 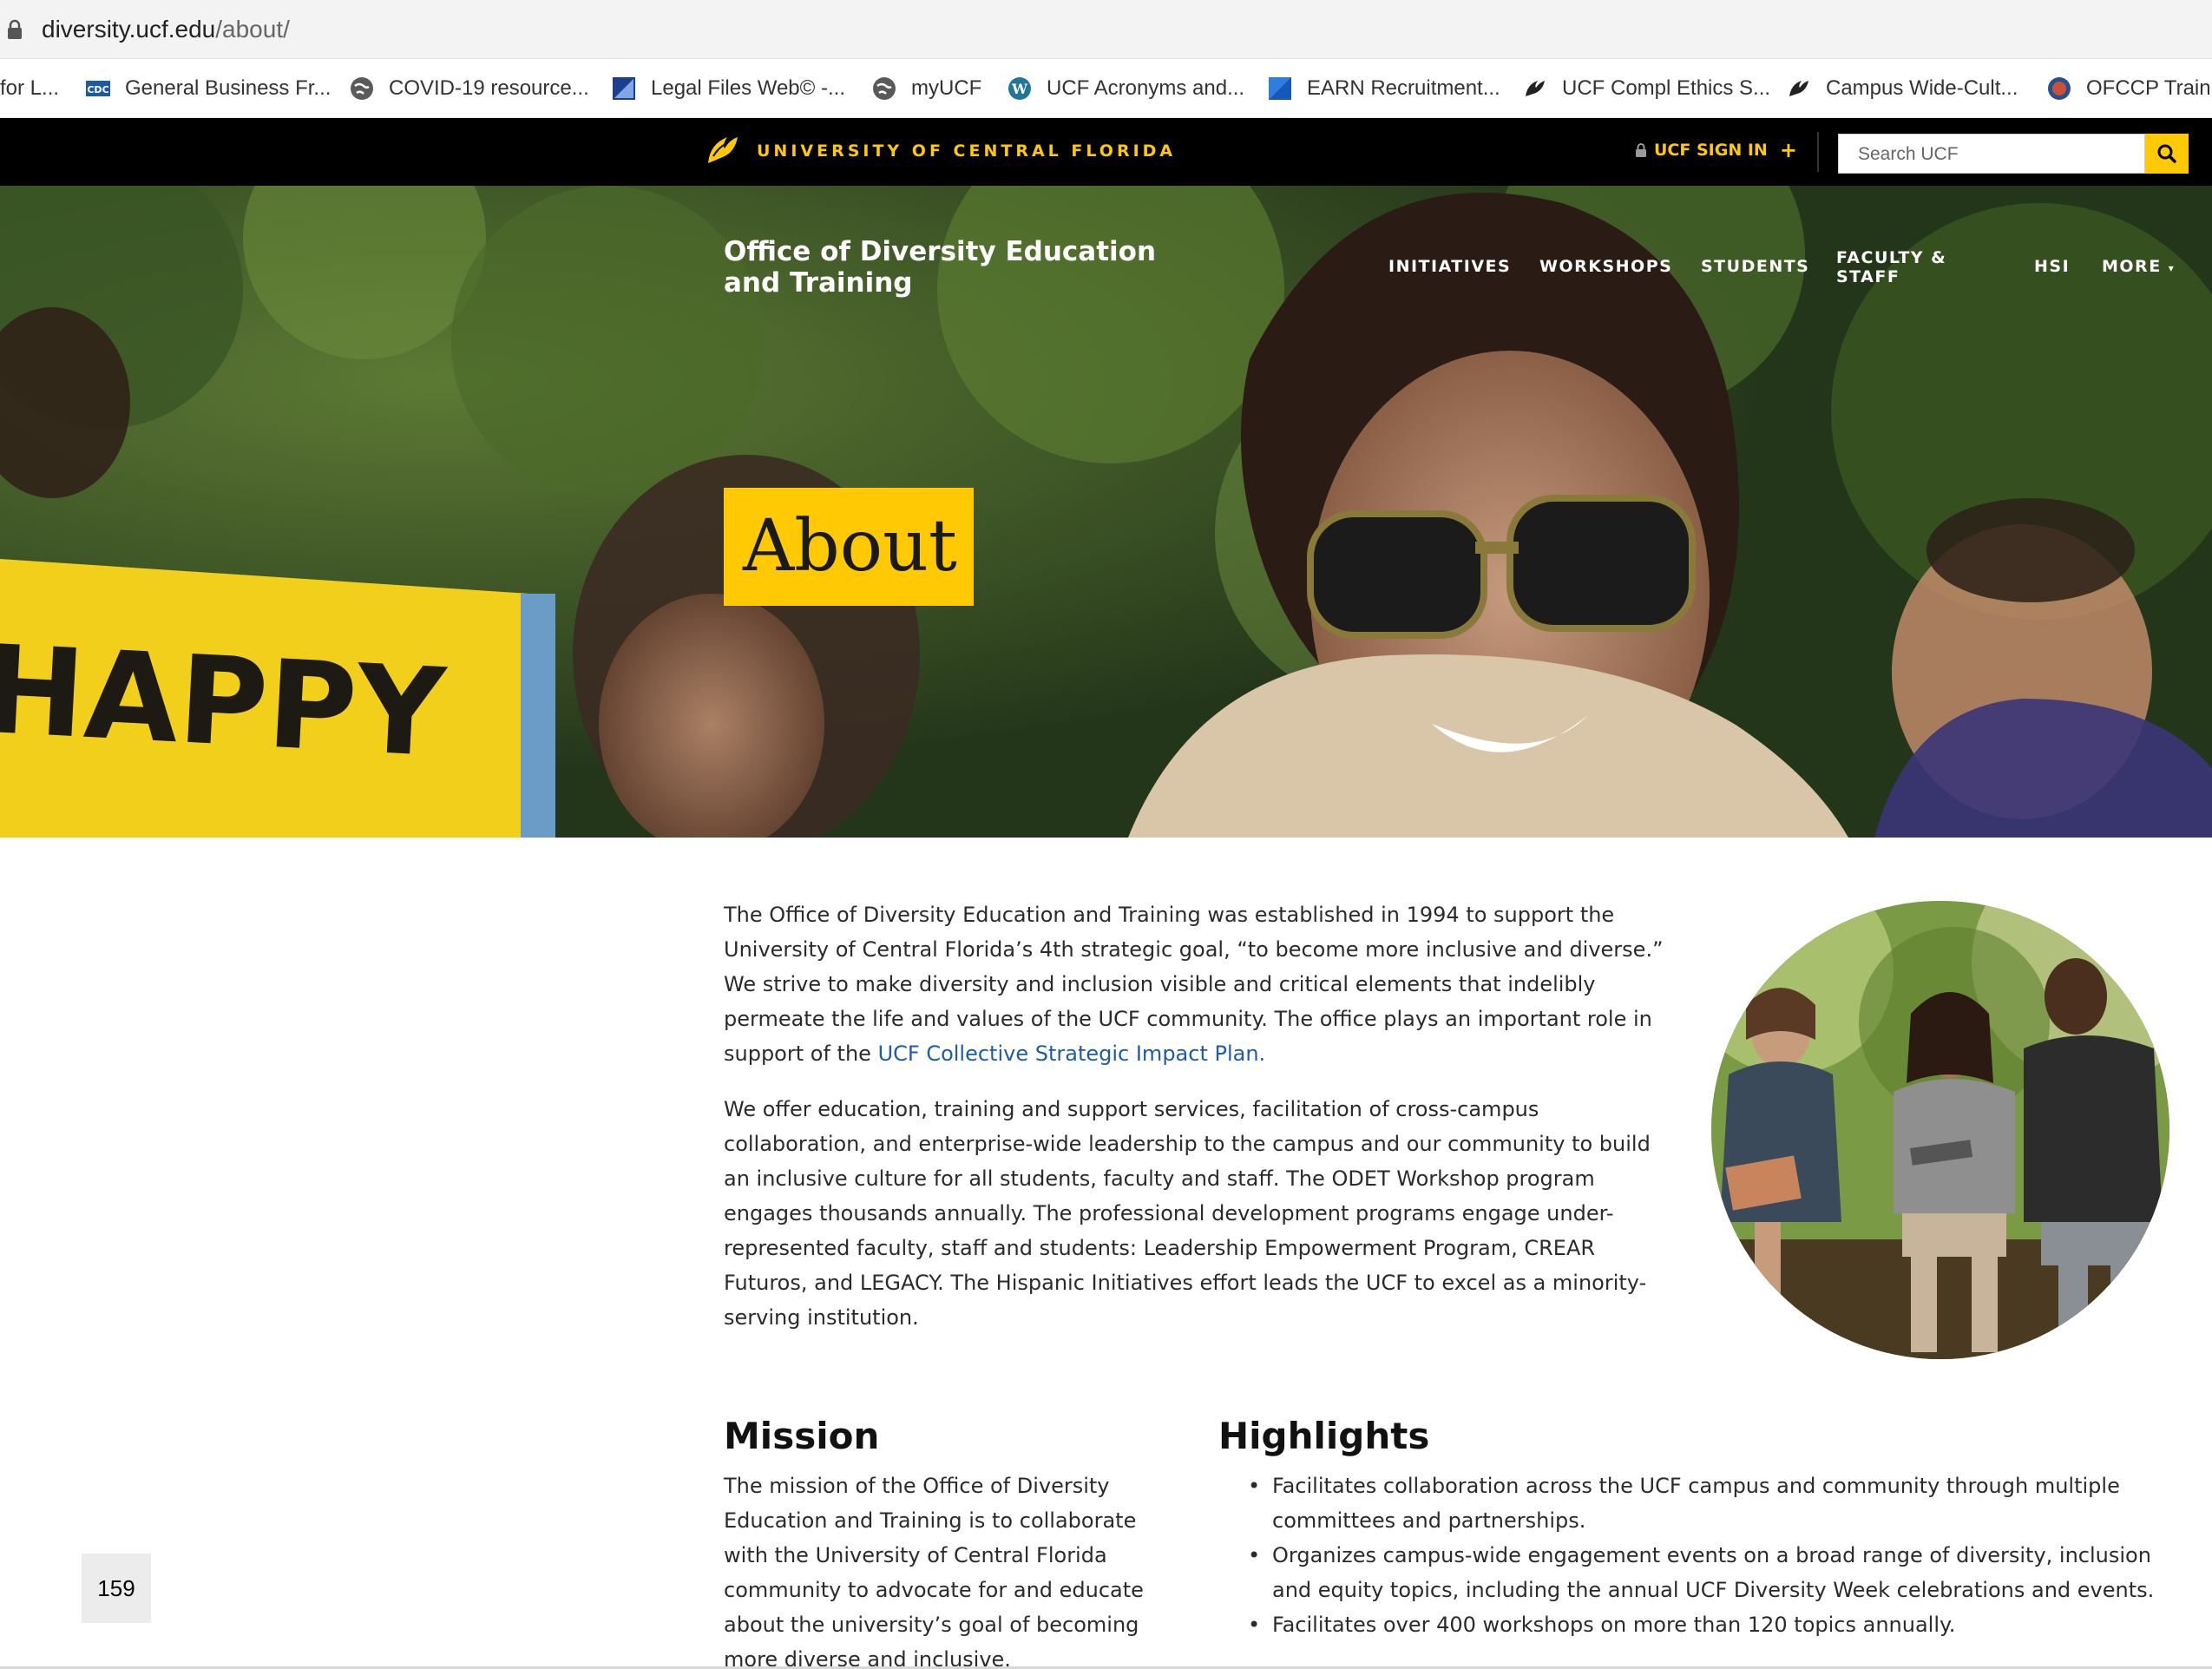 I want to click on mission-heading: Mission, so click(x=802, y=1436).